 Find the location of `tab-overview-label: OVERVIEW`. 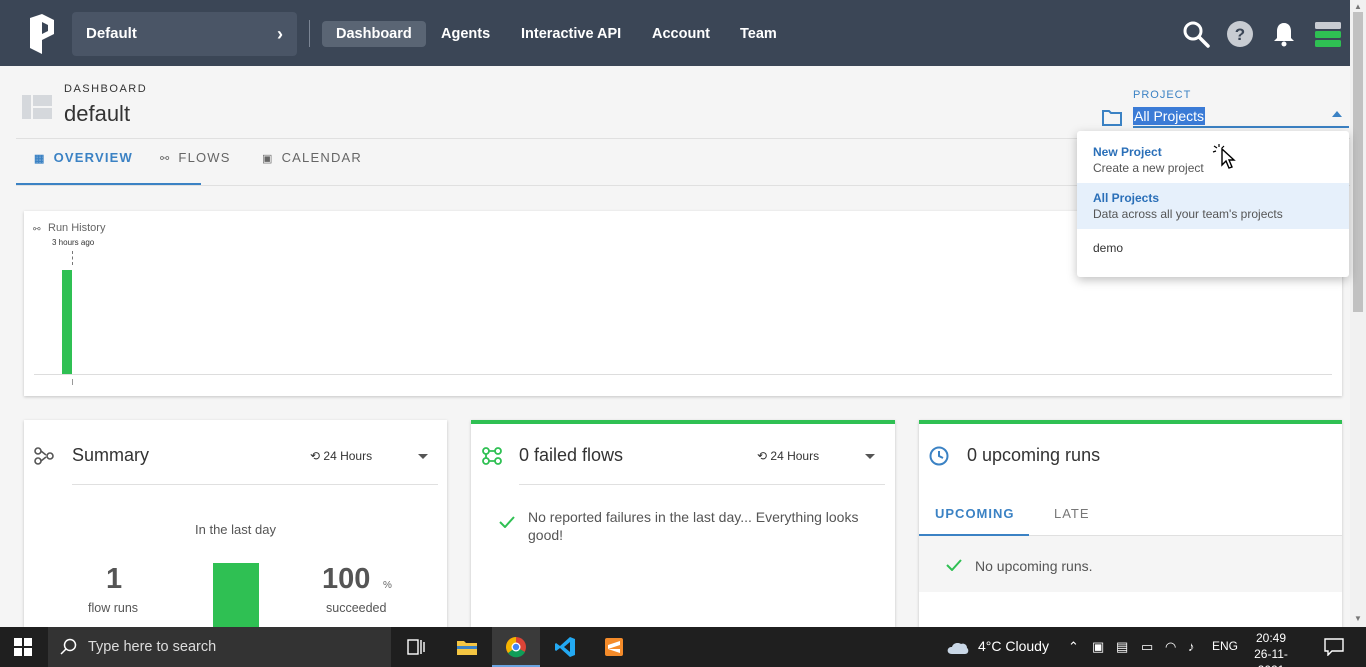

tab-overview-label: OVERVIEW is located at coordinates (93, 157).